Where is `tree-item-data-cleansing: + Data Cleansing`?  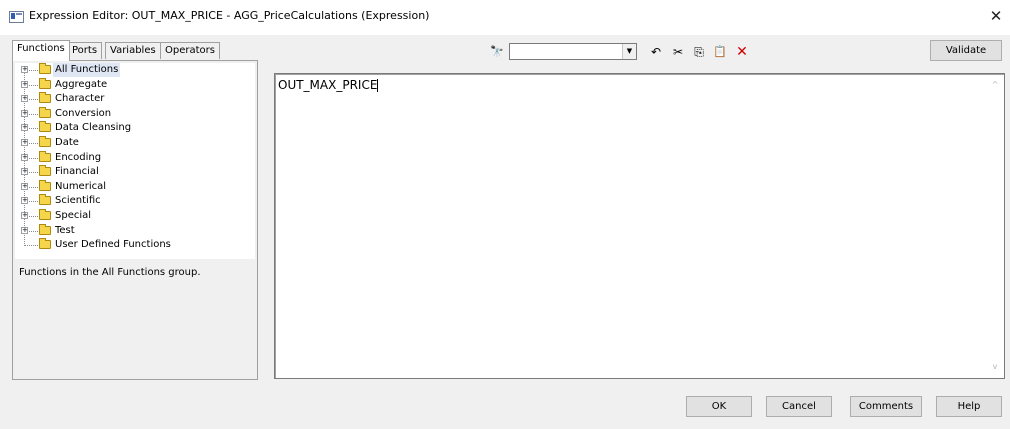
tree-item-data-cleansing: + Data Cleansing is located at coordinates (130, 128).